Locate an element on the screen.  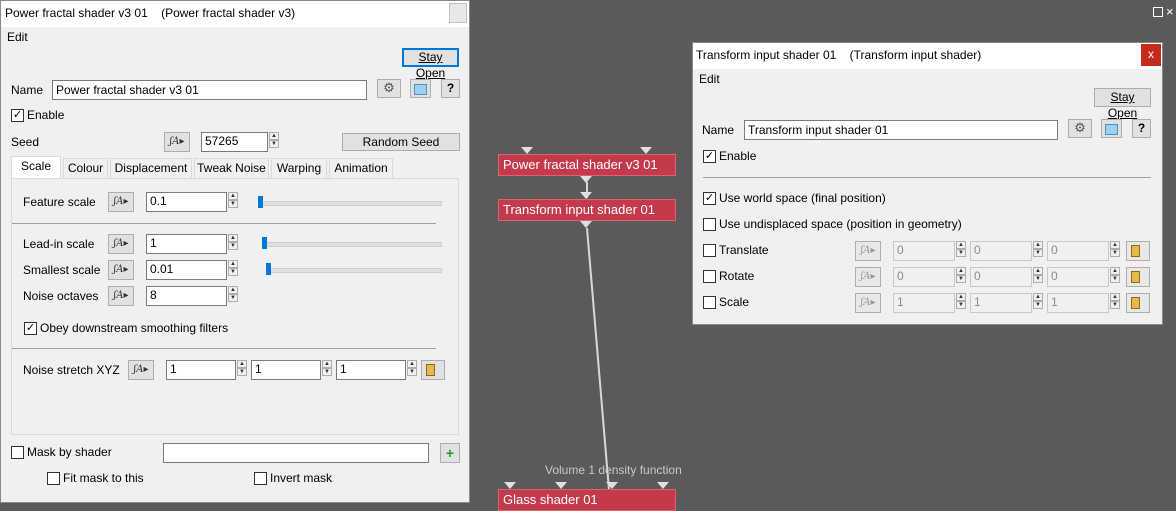
restore-icon is located at coordinates (1158, 12).